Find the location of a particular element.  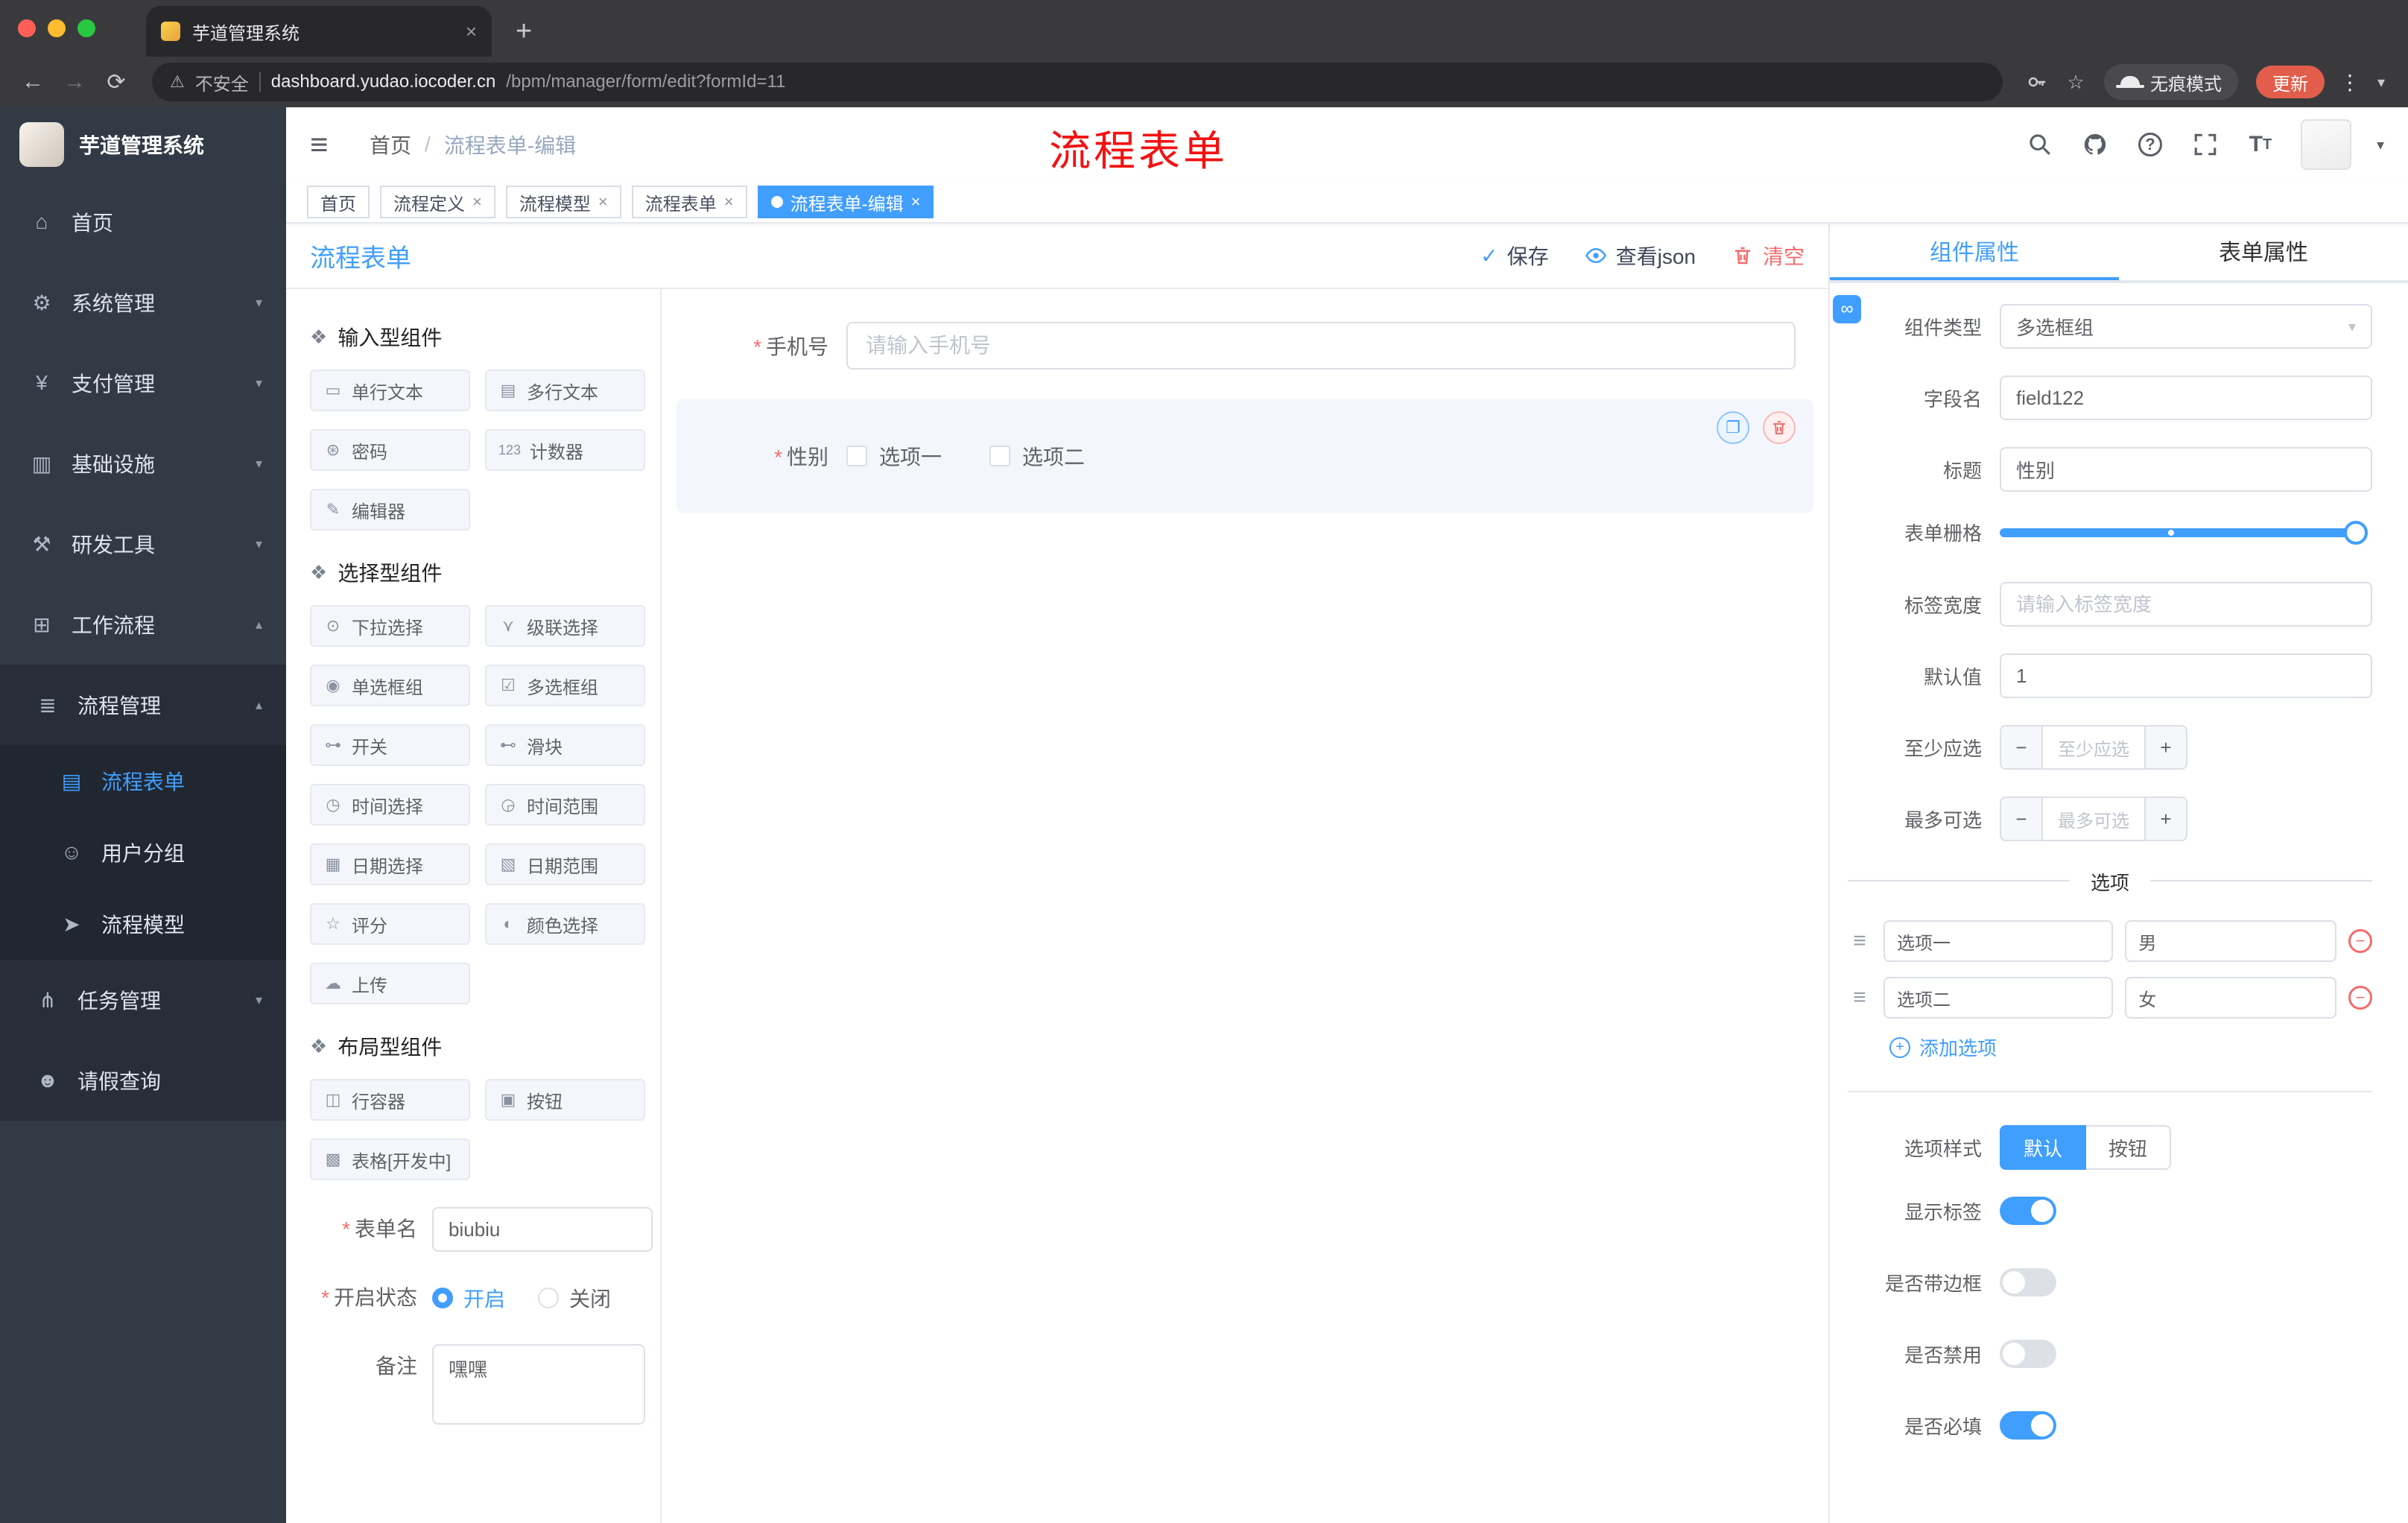

border-toggle is located at coordinates (2028, 1282).